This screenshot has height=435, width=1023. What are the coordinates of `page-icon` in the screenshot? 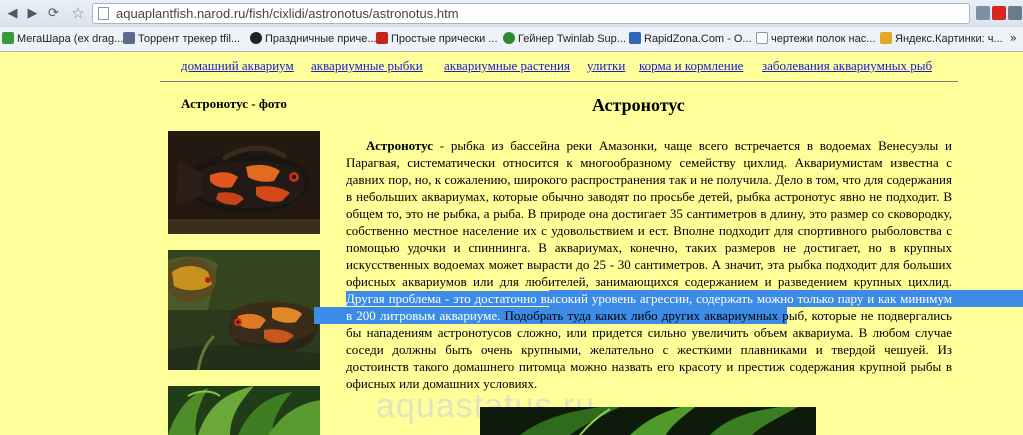 It's located at (103, 13).